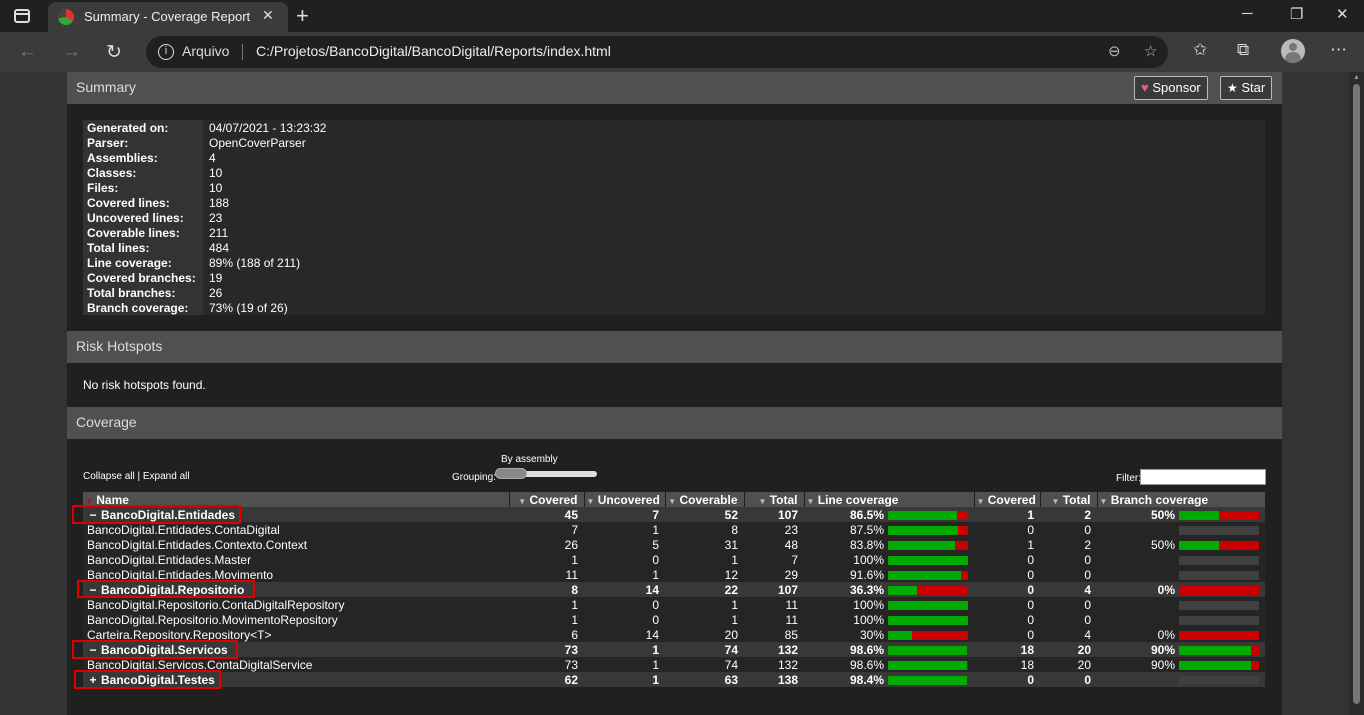 The height and width of the screenshot is (715, 1364). I want to click on collapse-all-link: Collapse all, so click(109, 476).